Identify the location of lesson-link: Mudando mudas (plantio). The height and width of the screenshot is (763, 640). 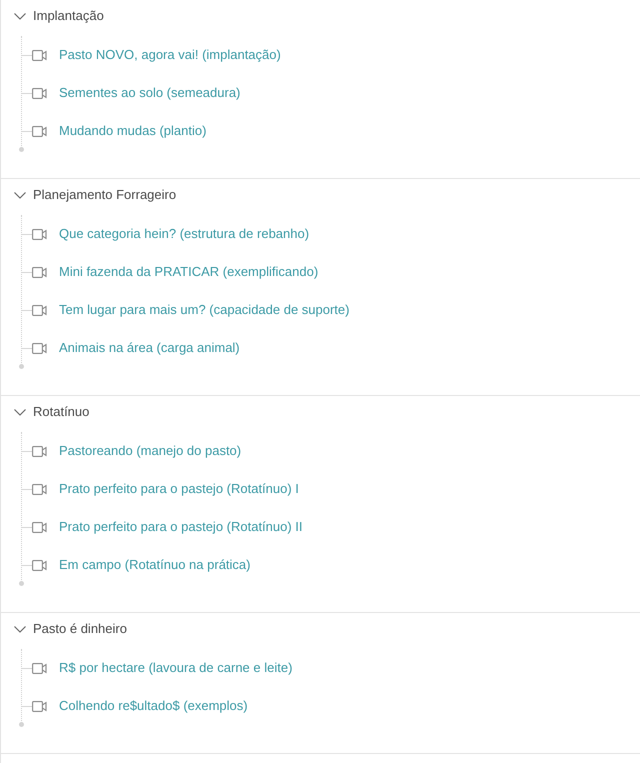
(132, 131).